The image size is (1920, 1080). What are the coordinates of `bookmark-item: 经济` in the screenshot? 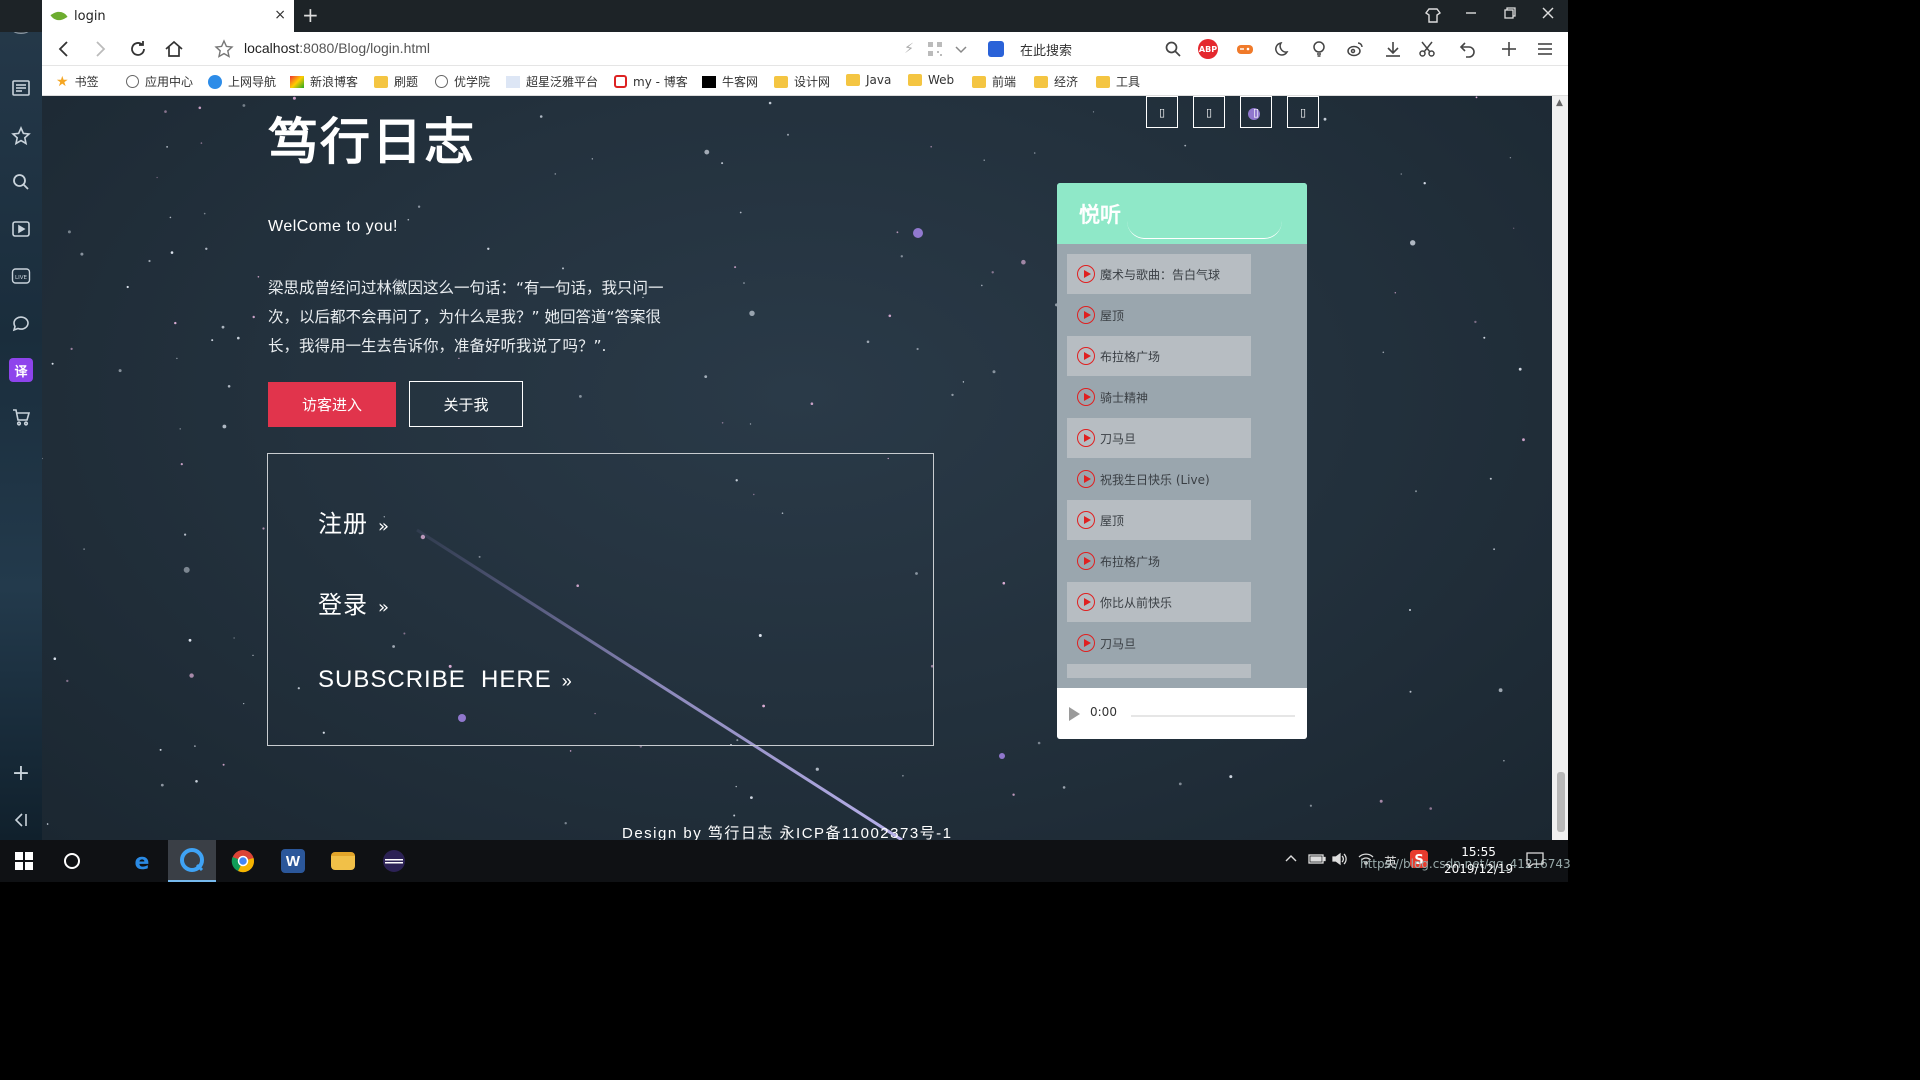 It's located at (1056, 81).